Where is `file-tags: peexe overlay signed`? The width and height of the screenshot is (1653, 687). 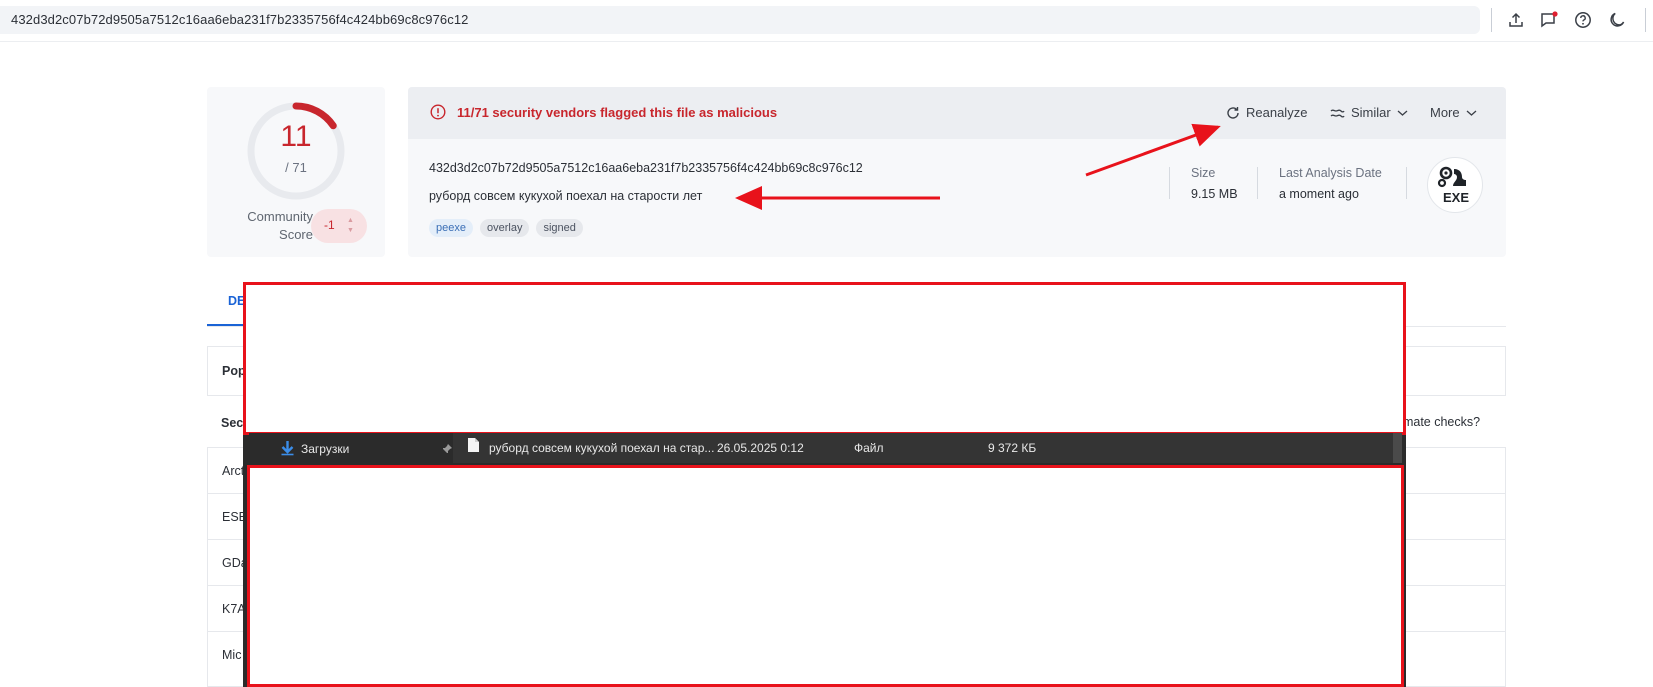
file-tags: peexe overlay signed is located at coordinates (506, 228).